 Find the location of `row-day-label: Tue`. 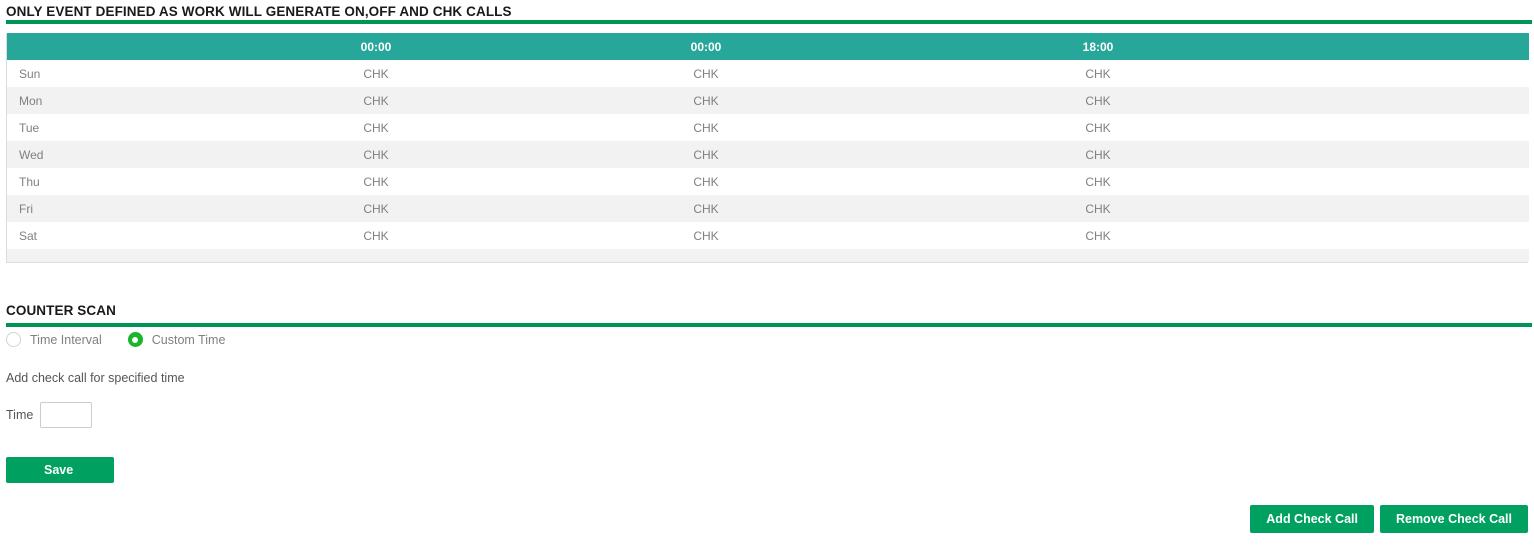

row-day-label: Tue is located at coordinates (124, 127).